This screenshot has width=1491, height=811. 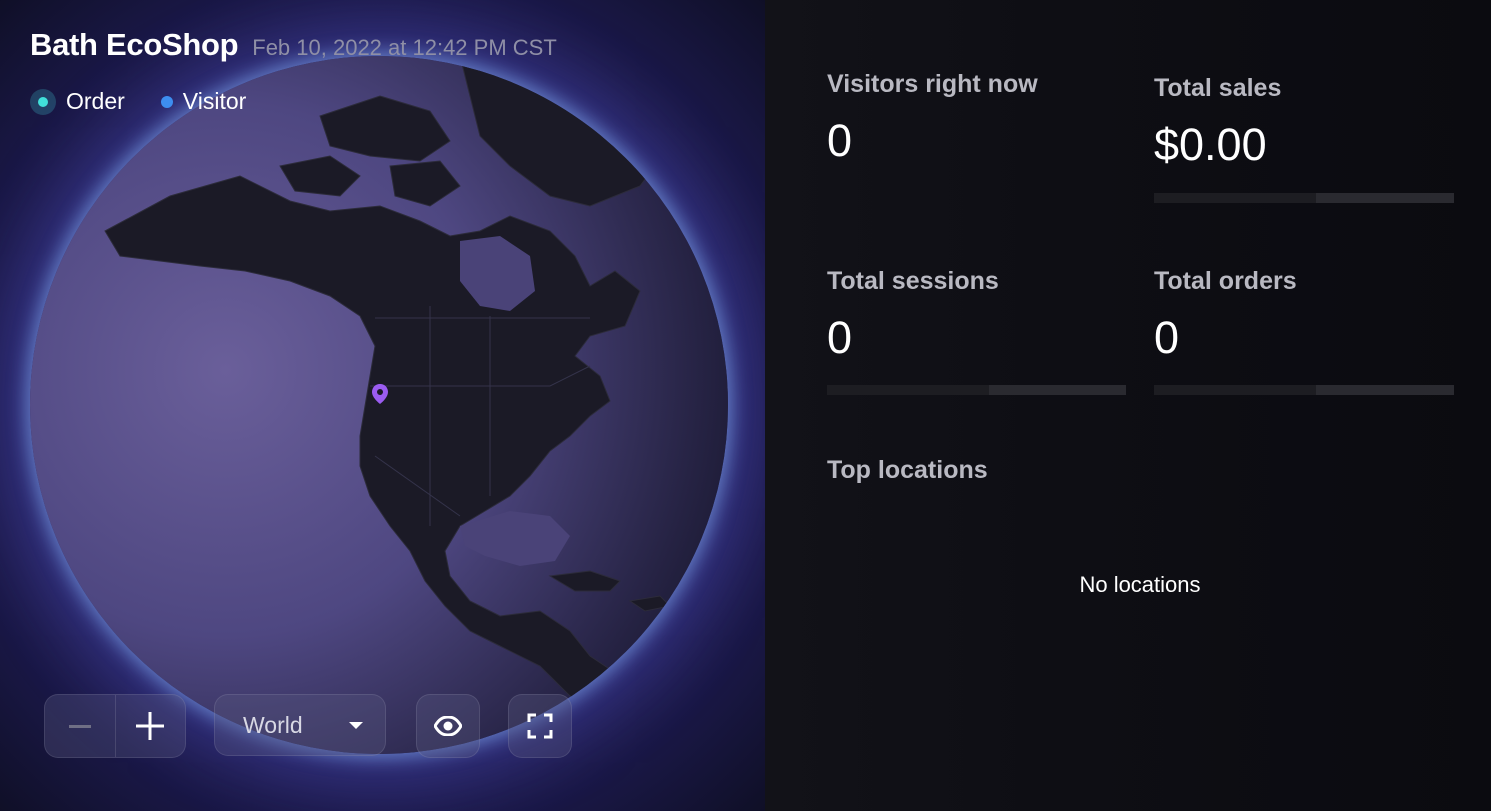 I want to click on sales-sparkline-bar, so click(x=1304, y=198).